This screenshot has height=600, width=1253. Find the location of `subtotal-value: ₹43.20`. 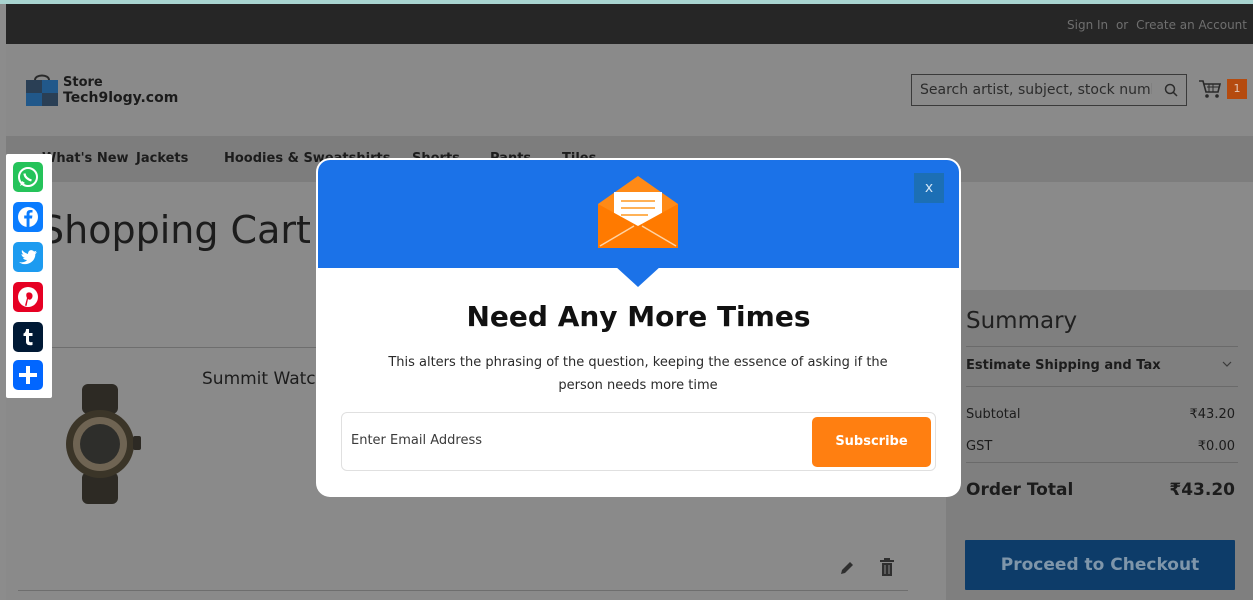

subtotal-value: ₹43.20 is located at coordinates (1212, 414).